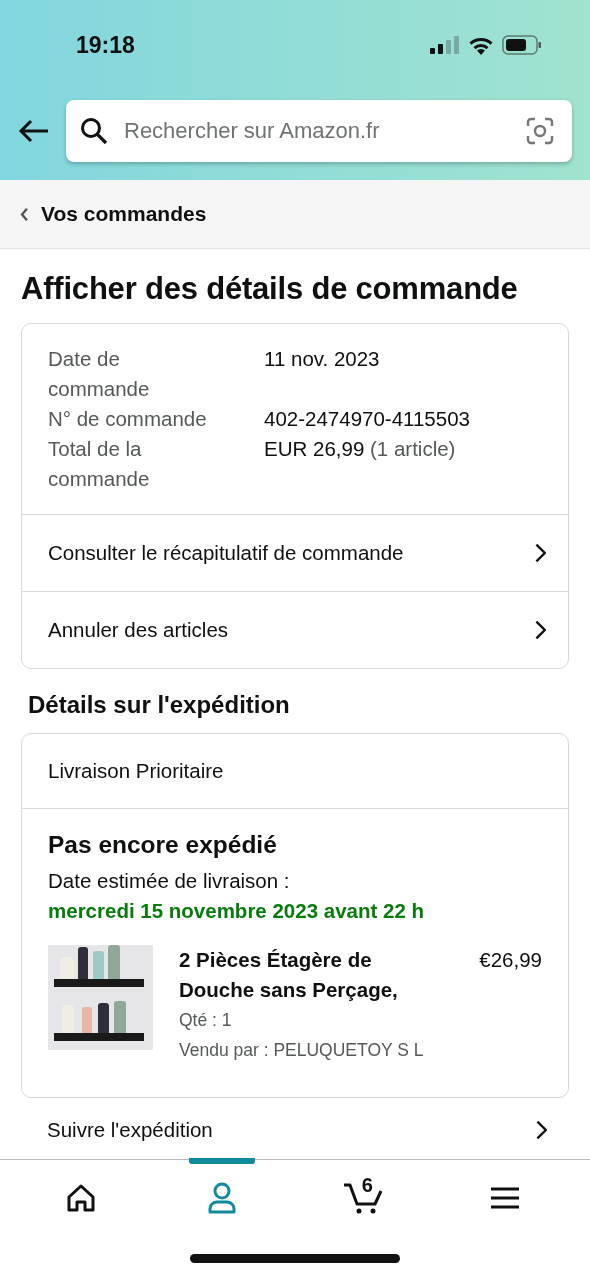  Describe the element at coordinates (299, 975) in the screenshot. I see `product-title: 2 Pièces Étagère de Douche sans Perçage,` at that location.